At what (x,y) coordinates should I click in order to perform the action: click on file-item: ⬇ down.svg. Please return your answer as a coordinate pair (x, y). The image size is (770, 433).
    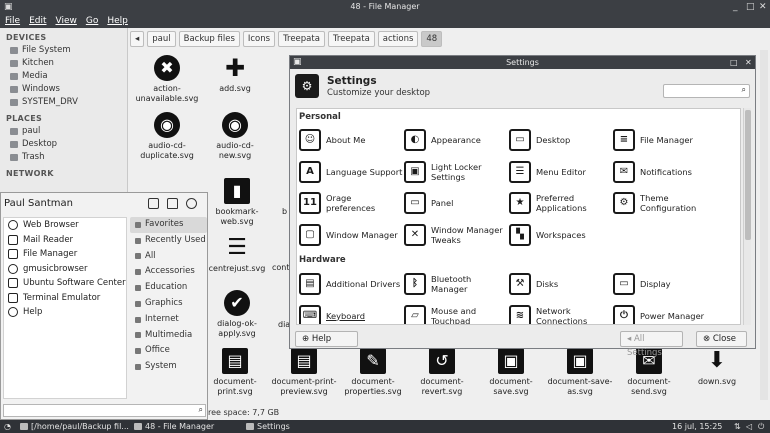
    Looking at the image, I should click on (717, 367).